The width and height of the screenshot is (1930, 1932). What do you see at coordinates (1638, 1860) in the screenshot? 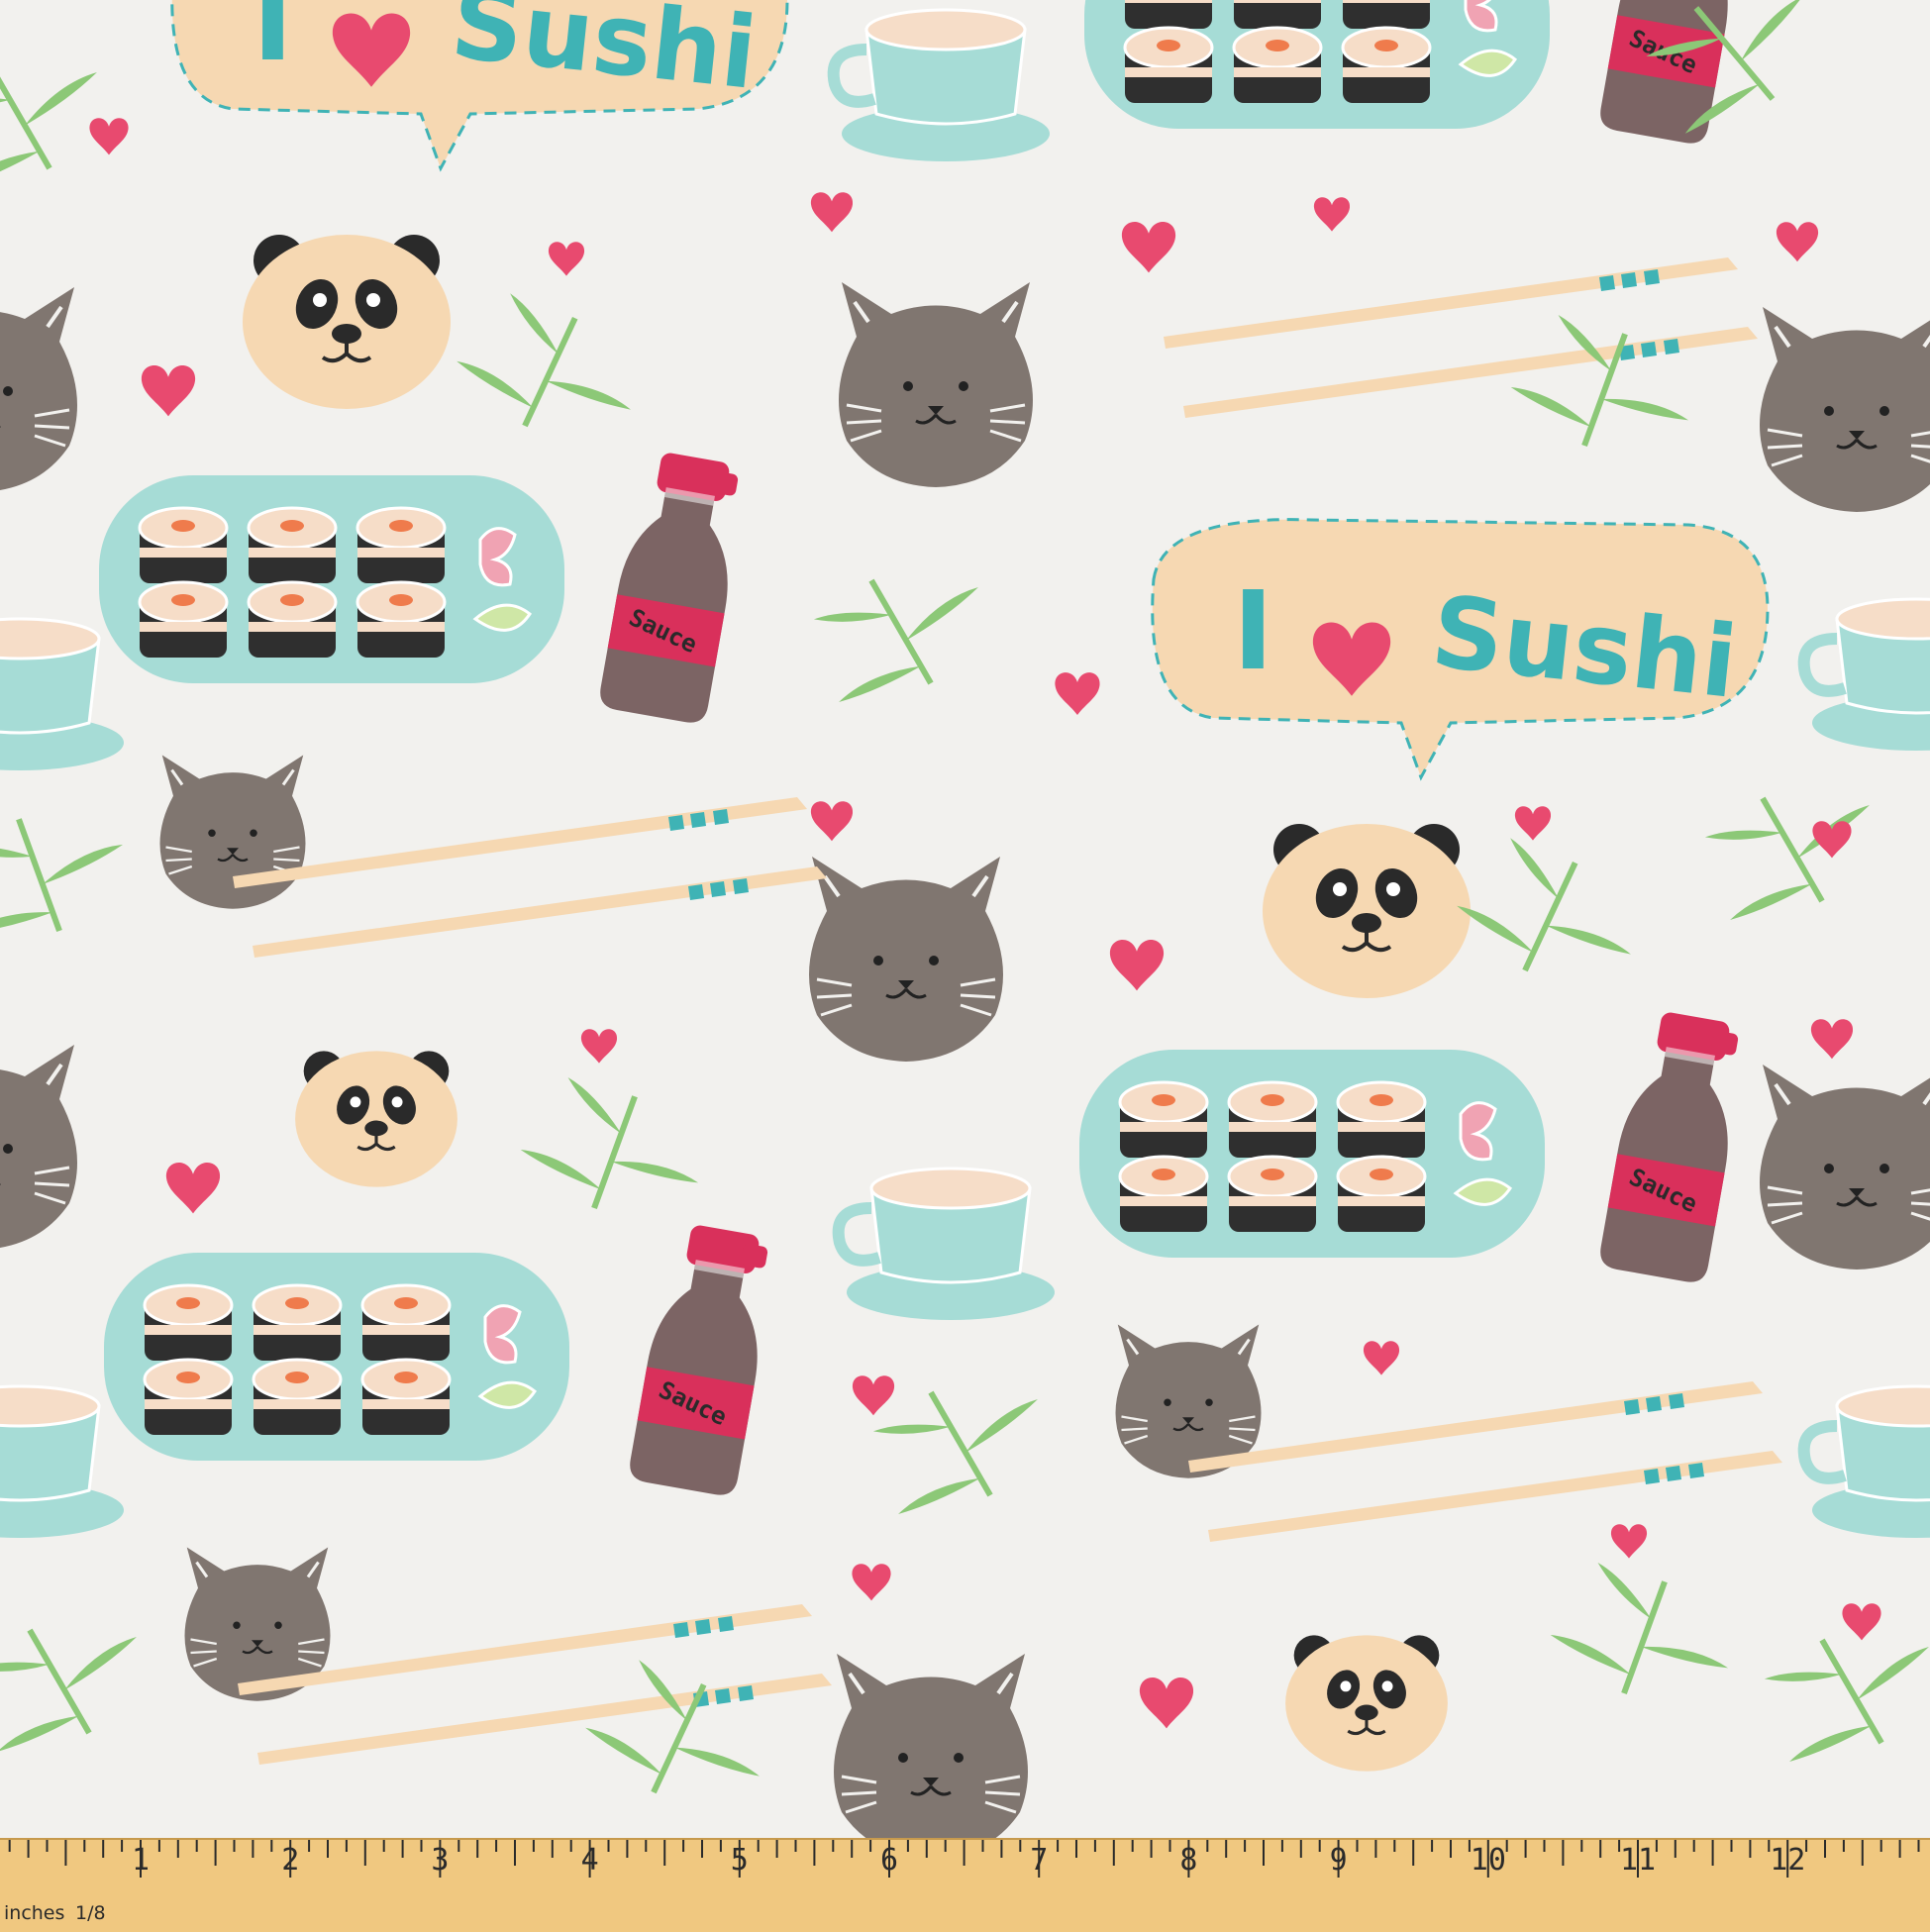
I see `ruler-number: 11` at bounding box center [1638, 1860].